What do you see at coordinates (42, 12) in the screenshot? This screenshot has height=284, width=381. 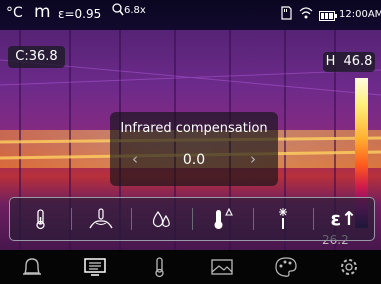 I see `measure-mode-icon: m` at bounding box center [42, 12].